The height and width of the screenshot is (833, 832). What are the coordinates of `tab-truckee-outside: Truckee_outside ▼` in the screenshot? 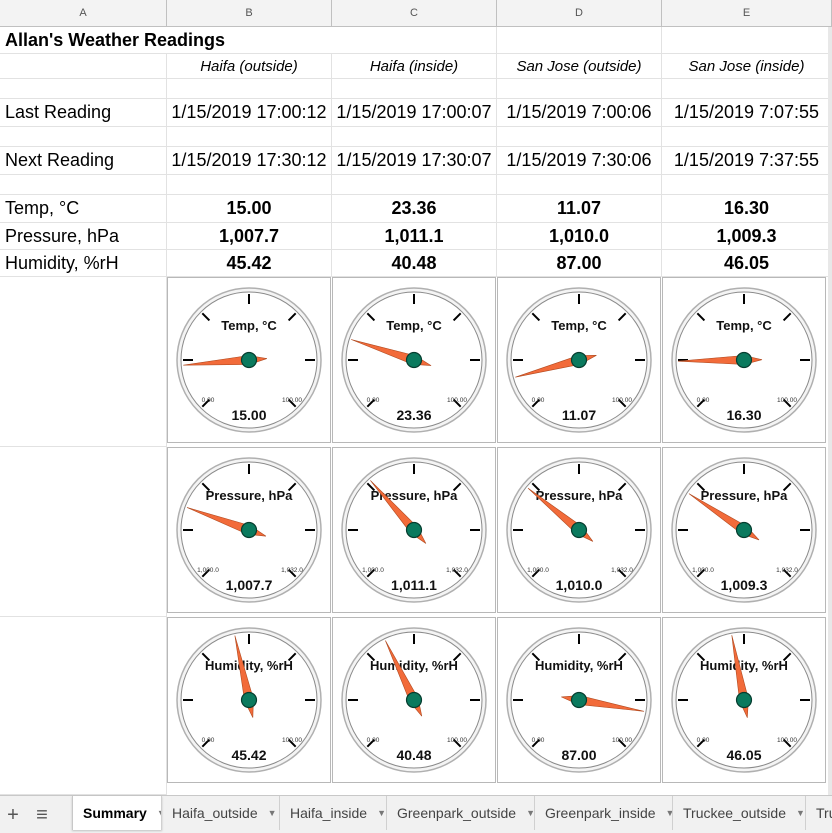 It's located at (739, 813).